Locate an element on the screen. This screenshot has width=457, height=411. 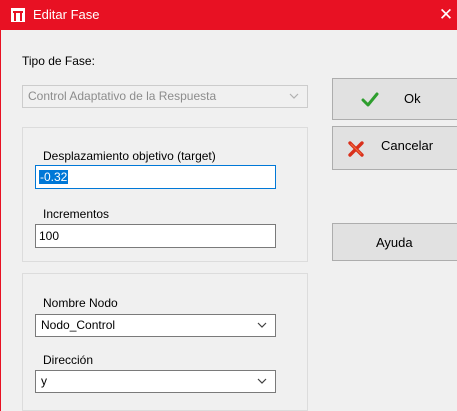
help-button: Ayuda is located at coordinates (394, 242).